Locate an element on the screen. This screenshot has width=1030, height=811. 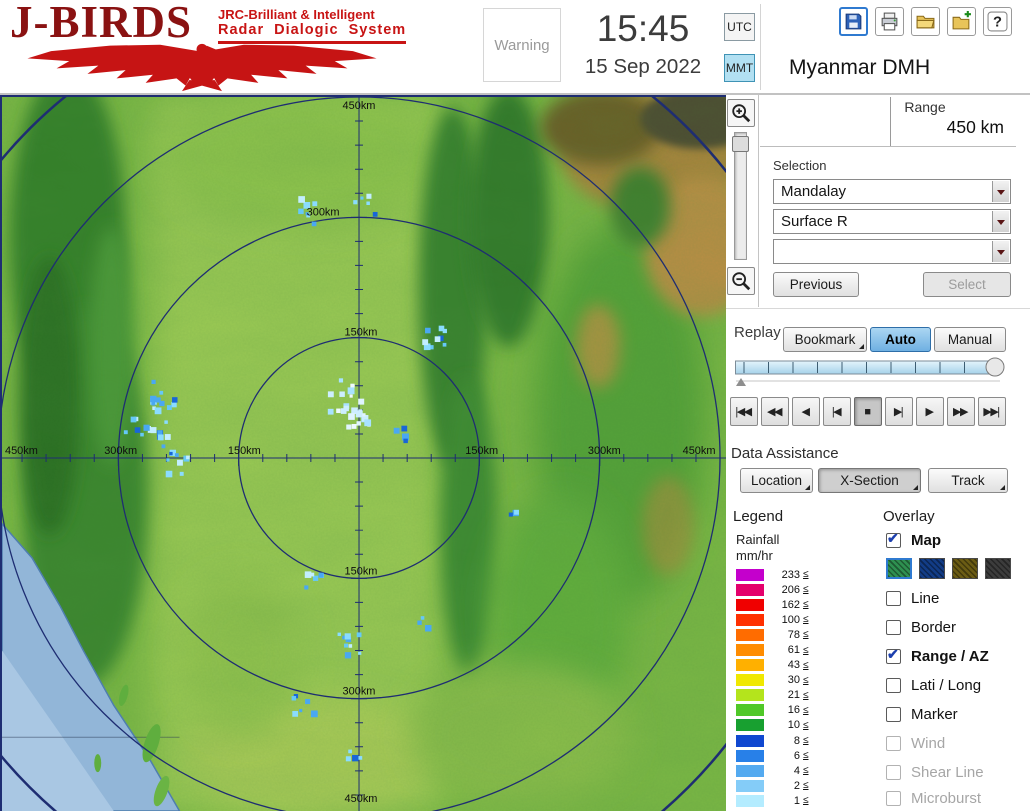
overlay-checkbox-line is located at coordinates (893, 598).